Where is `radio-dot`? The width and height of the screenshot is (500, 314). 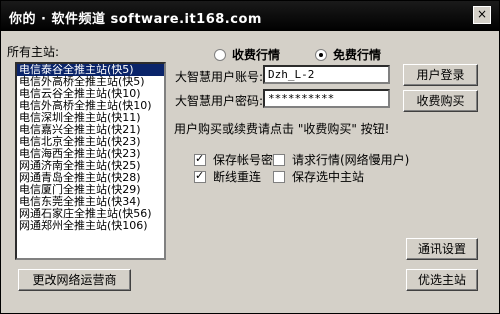
radio-dot is located at coordinates (220, 54).